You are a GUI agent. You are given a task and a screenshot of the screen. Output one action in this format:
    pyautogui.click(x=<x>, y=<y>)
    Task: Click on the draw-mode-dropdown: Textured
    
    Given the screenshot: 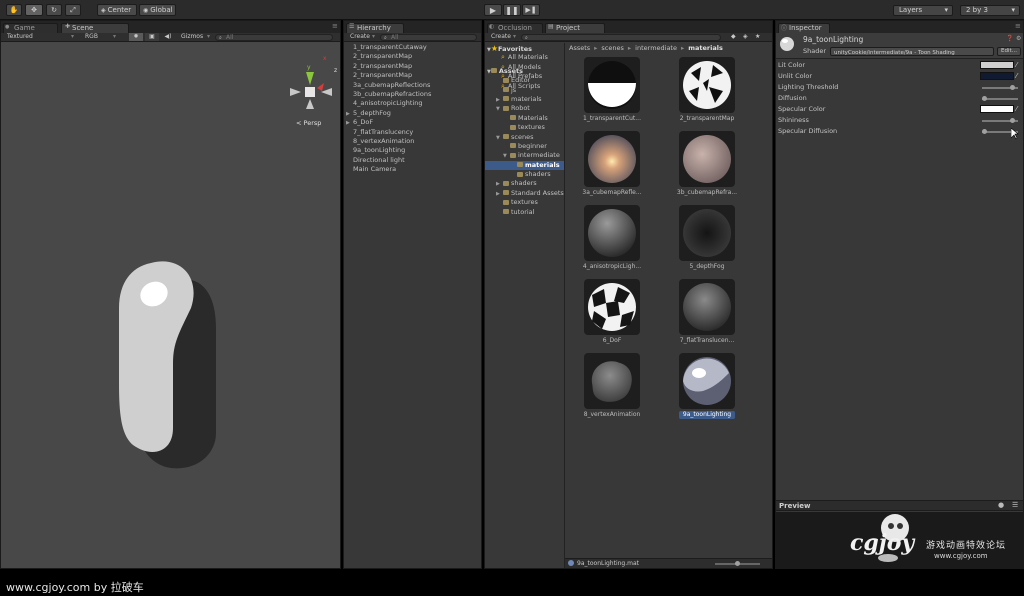 What is the action you would take?
    pyautogui.click(x=20, y=37)
    